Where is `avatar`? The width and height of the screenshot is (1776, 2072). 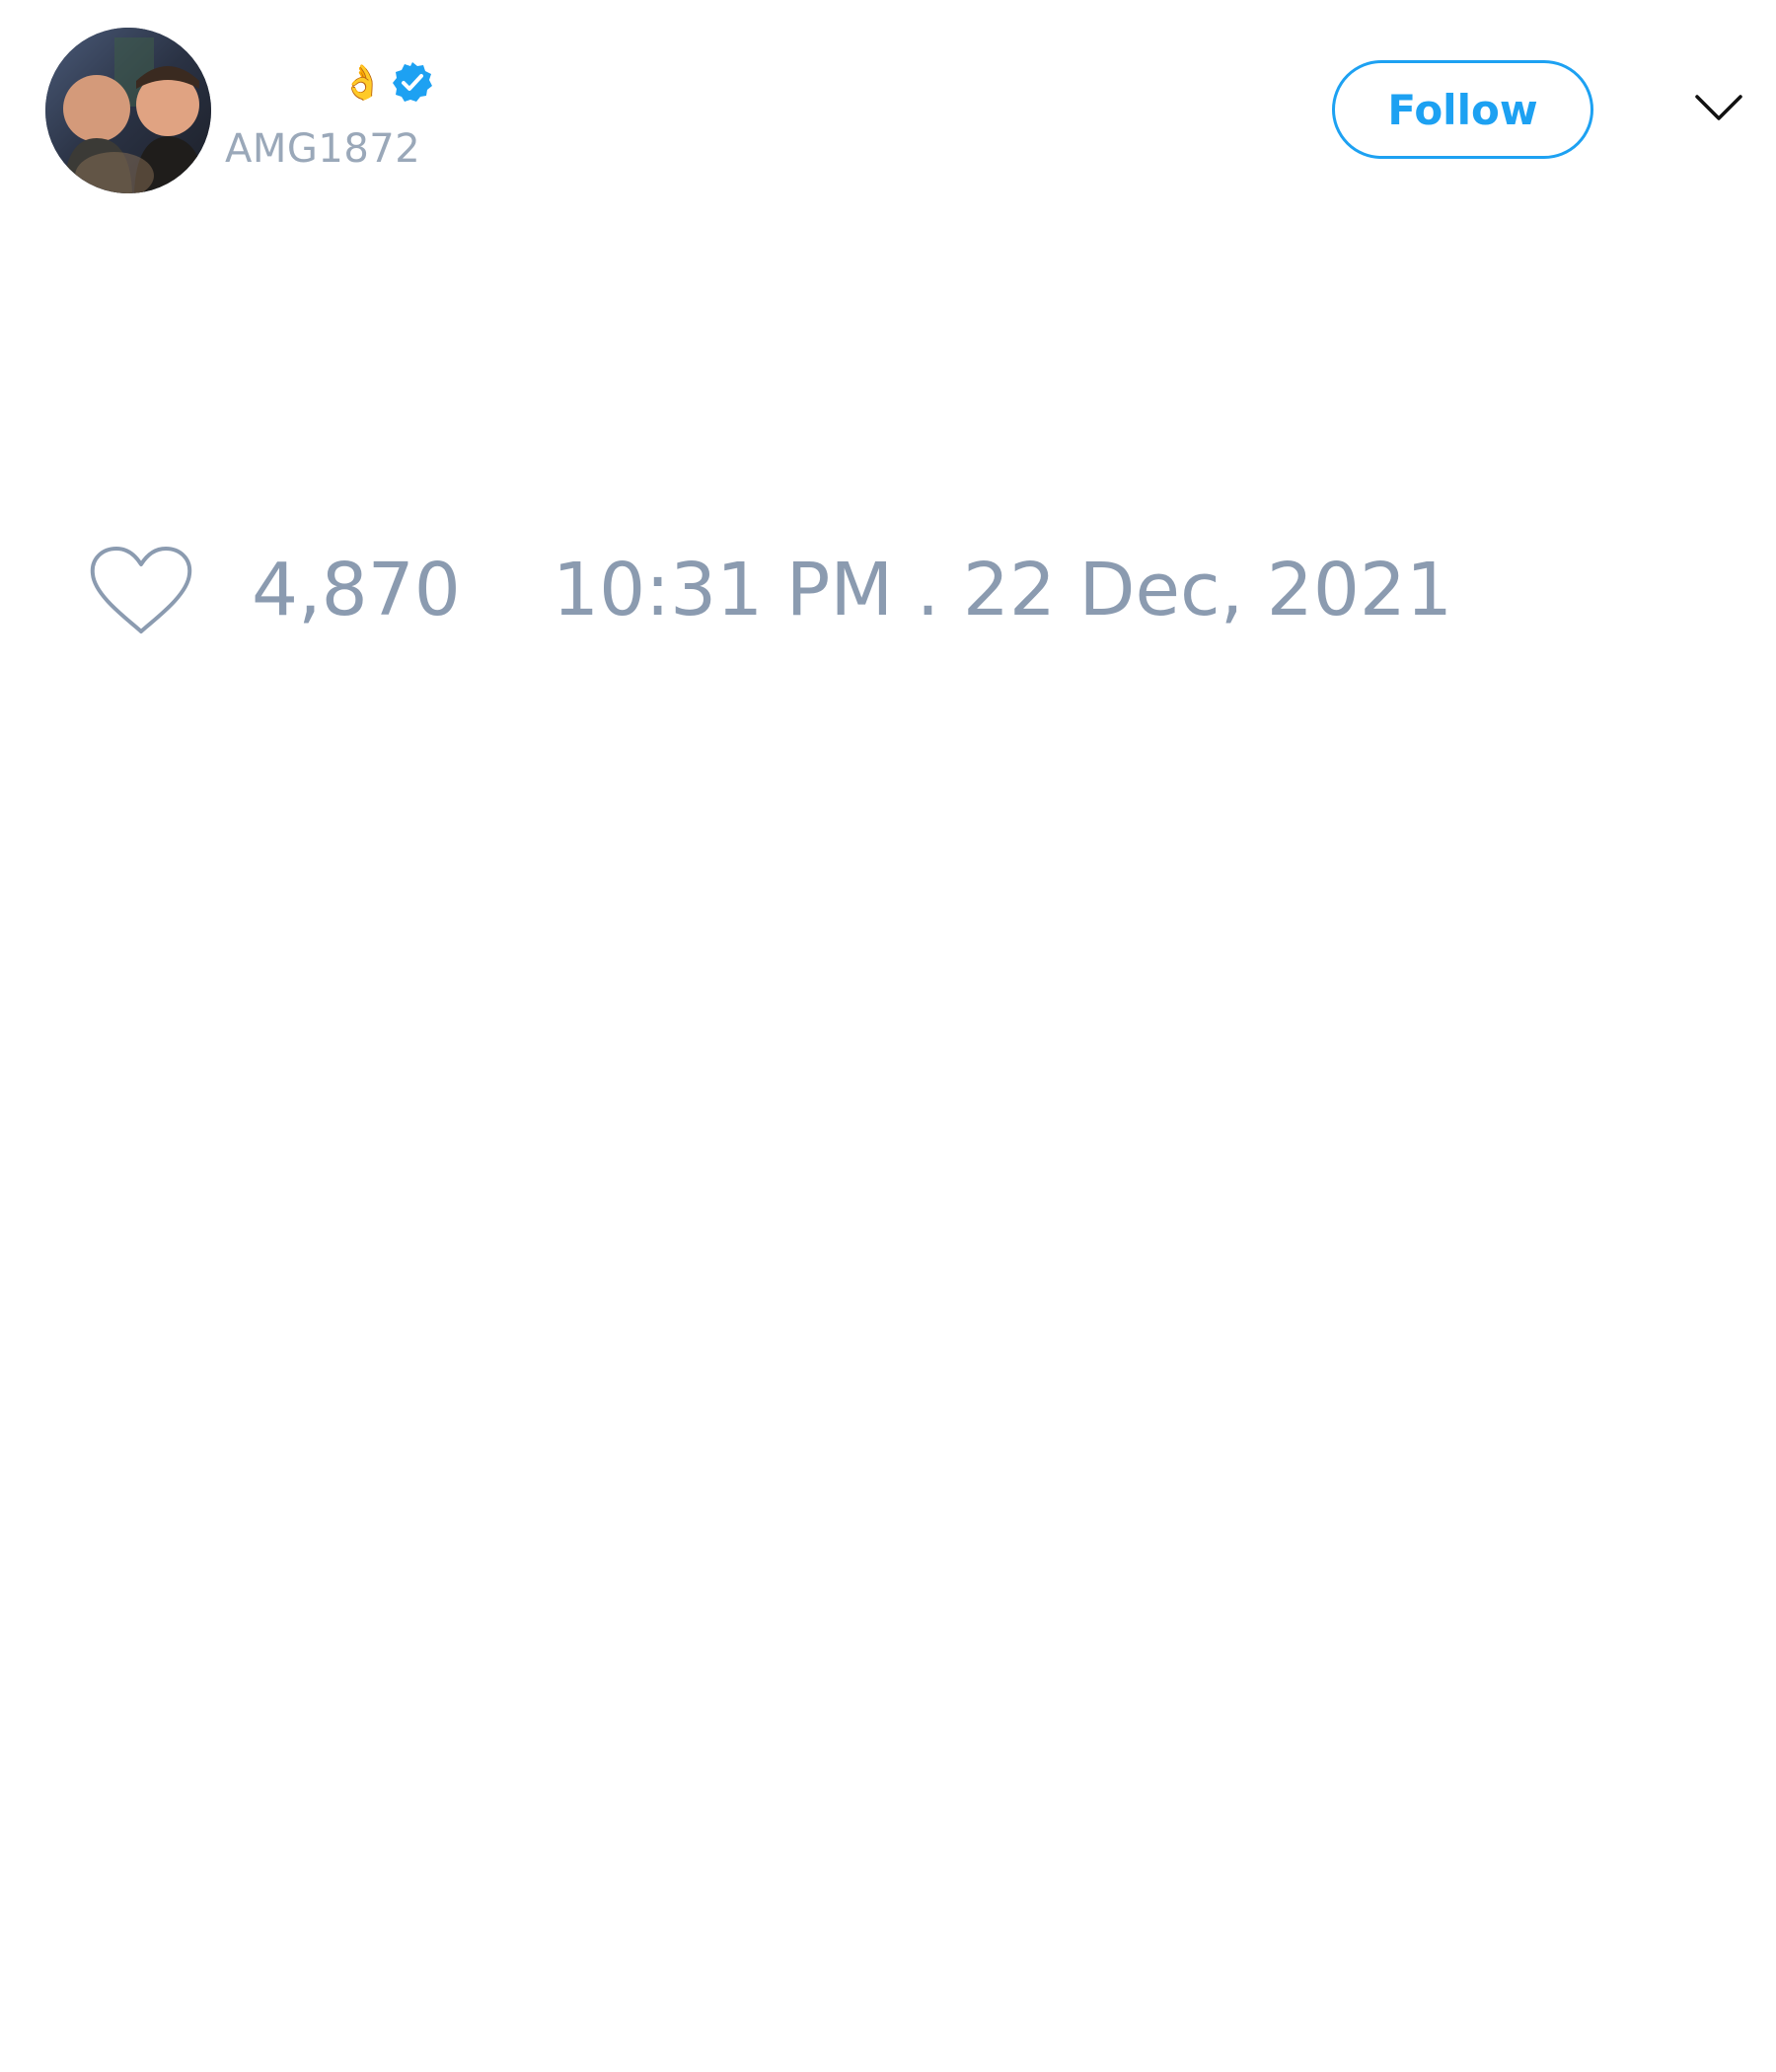 avatar is located at coordinates (128, 111).